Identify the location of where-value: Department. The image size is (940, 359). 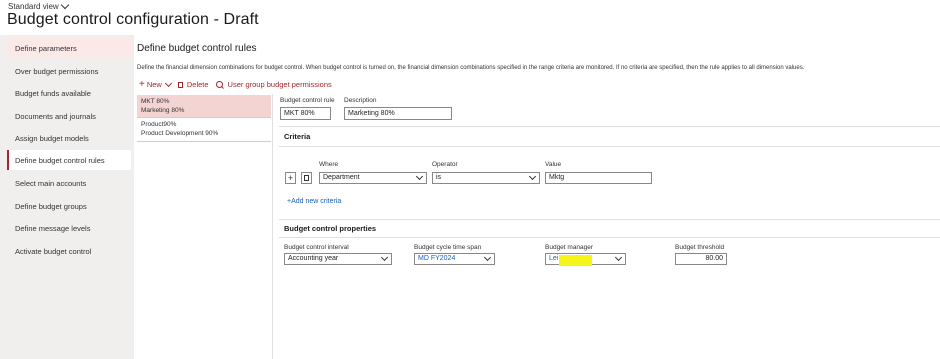
(341, 177).